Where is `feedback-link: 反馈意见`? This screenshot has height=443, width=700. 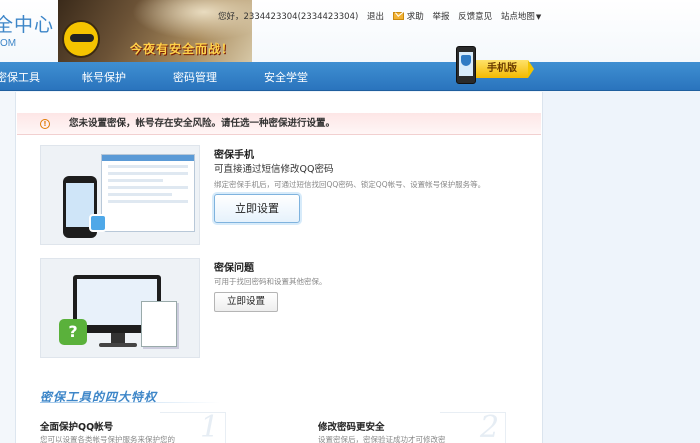
feedback-link: 反馈意见 is located at coordinates (475, 17).